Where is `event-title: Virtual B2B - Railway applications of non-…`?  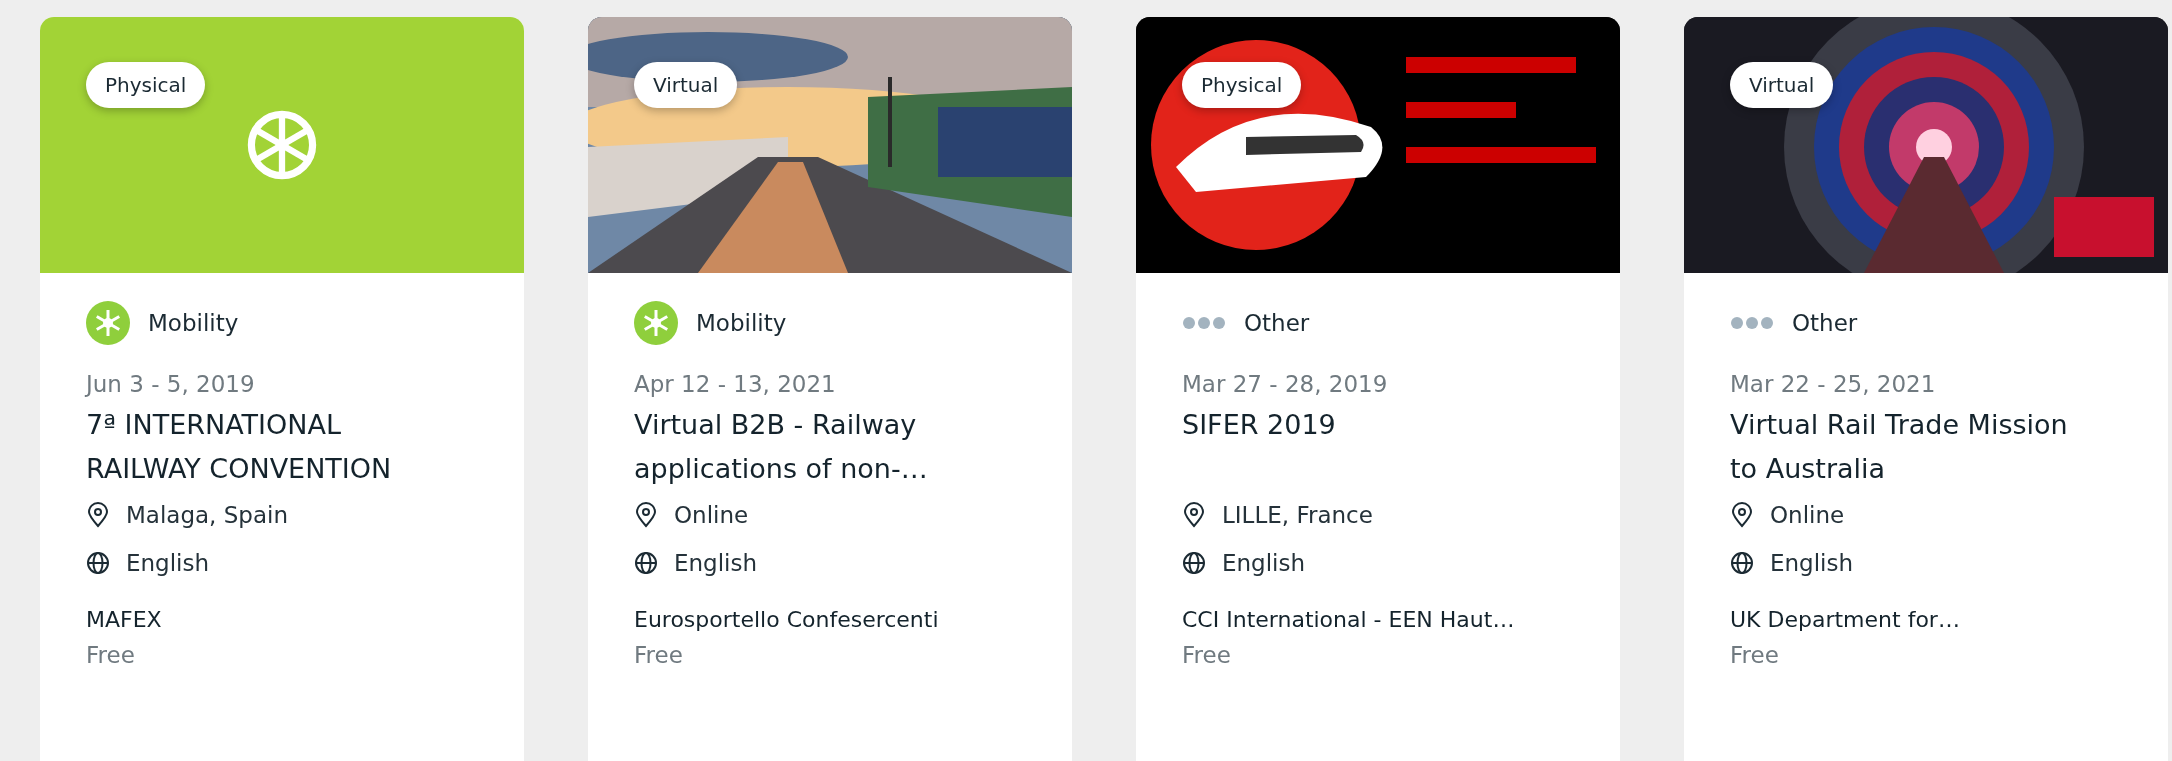 event-title: Virtual B2B - Railway applications of non-… is located at coordinates (781, 447).